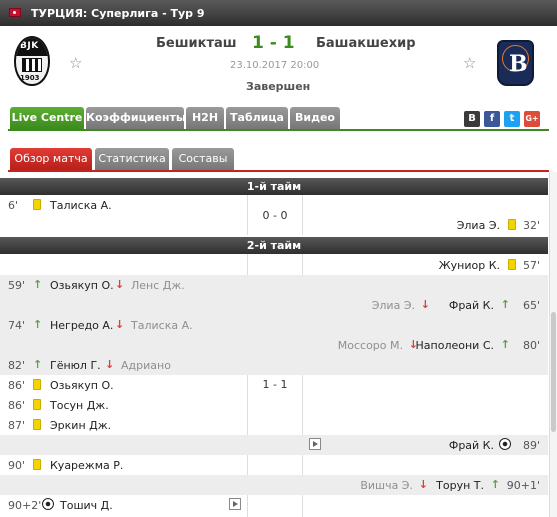 Image resolution: width=557 pixels, height=517 pixels. Describe the element at coordinates (196, 43) in the screenshot. I see `home-team-name: Бешикташ` at that location.